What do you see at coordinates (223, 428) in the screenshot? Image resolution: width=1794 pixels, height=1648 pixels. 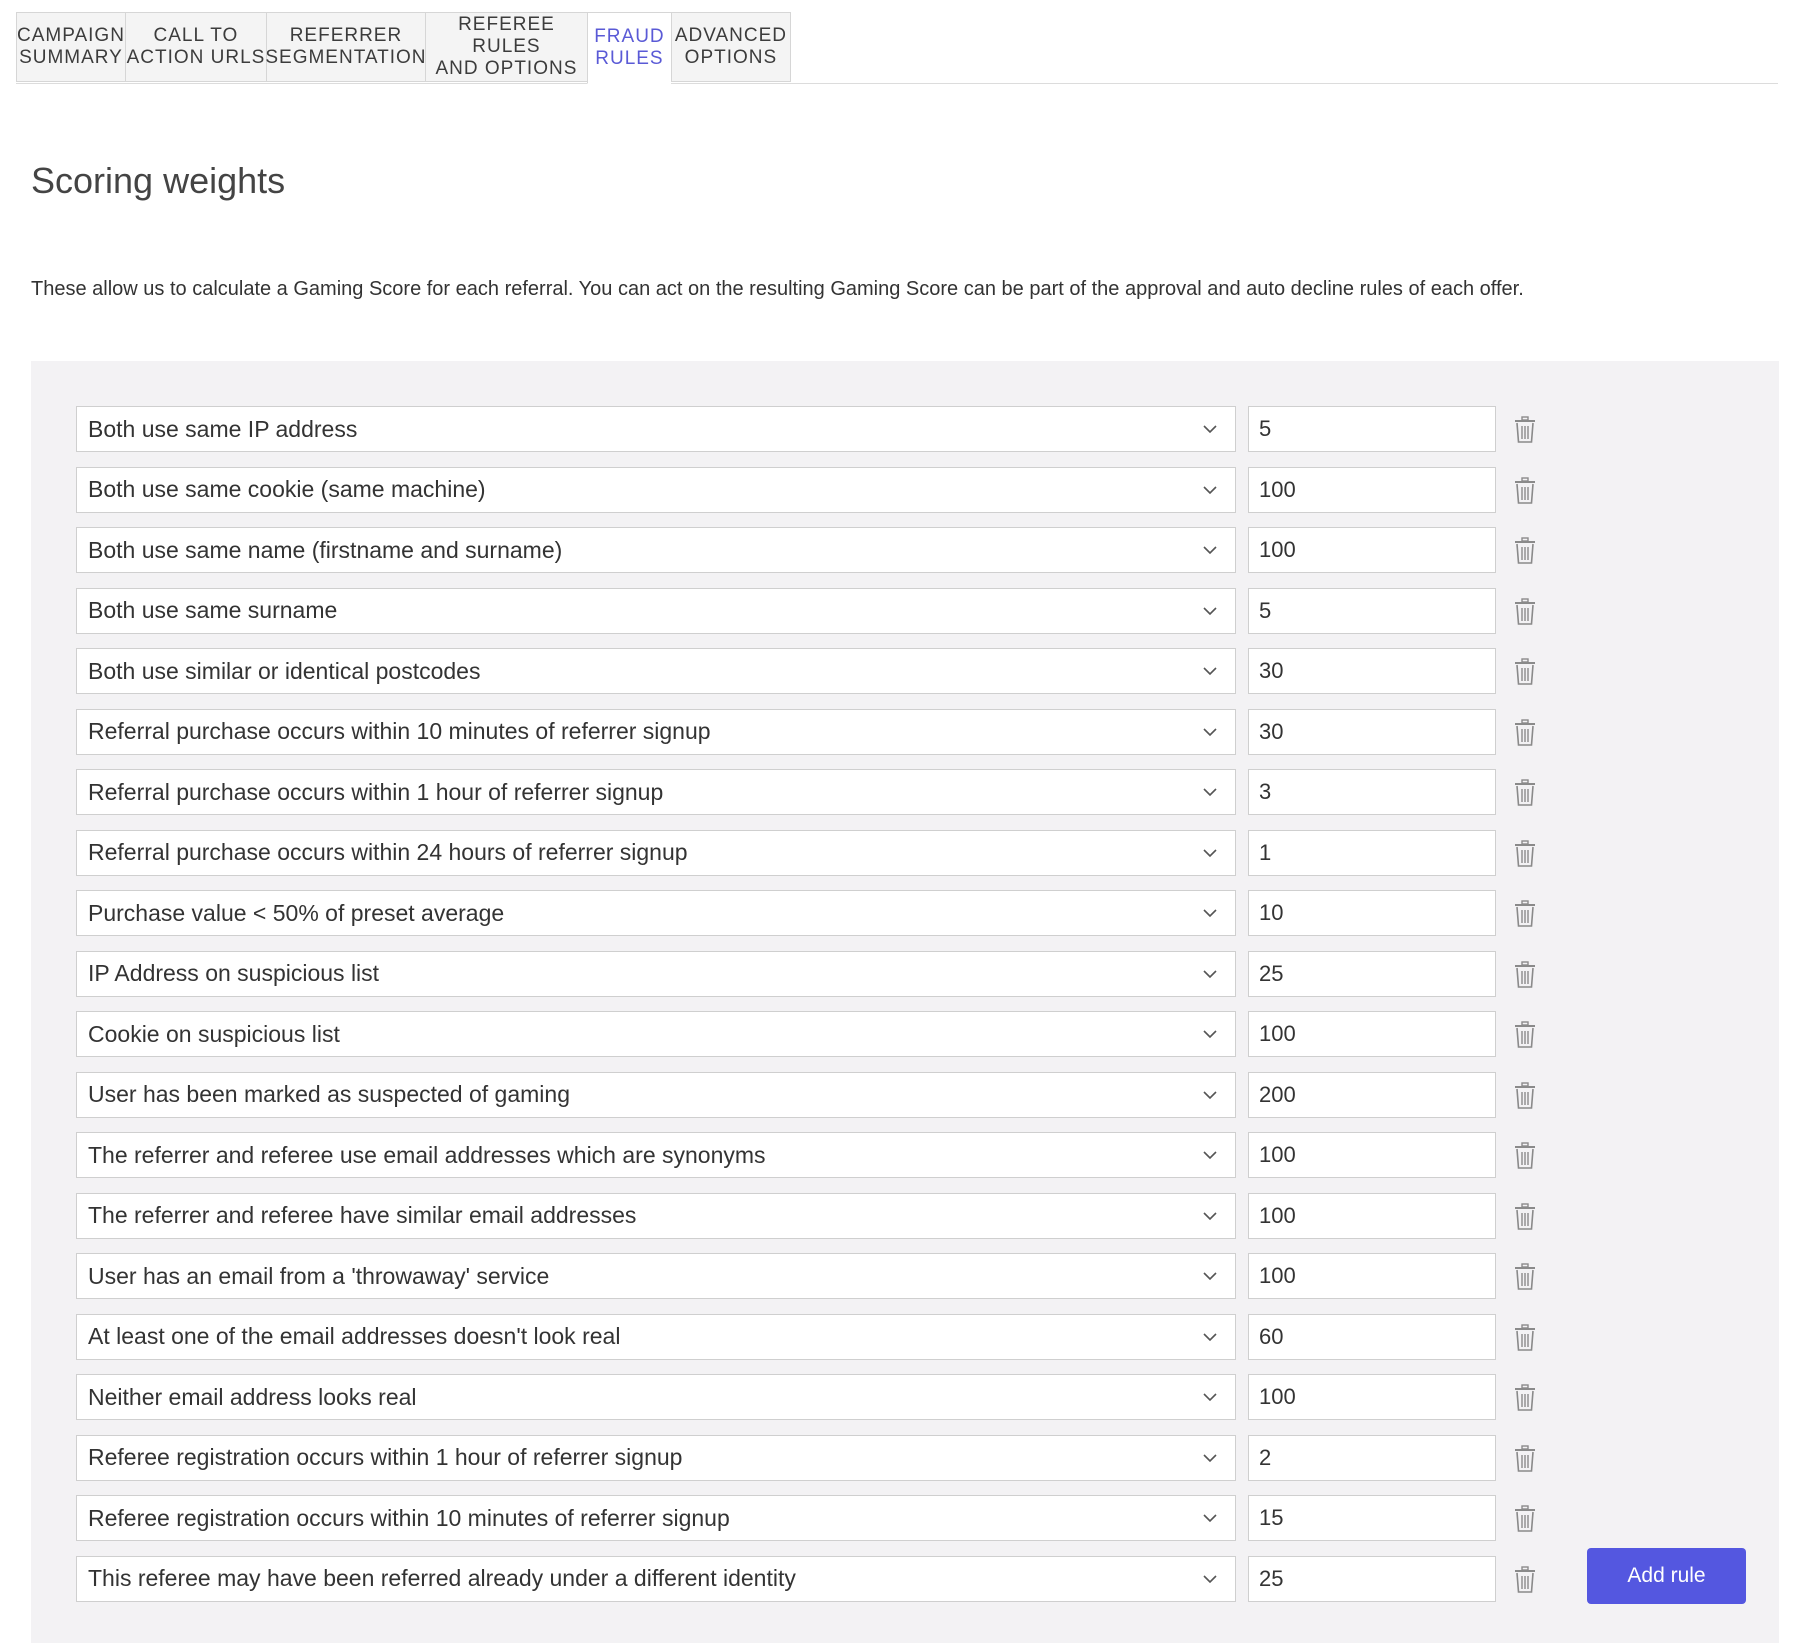 I see `rule-type-label: Both use same IP address` at bounding box center [223, 428].